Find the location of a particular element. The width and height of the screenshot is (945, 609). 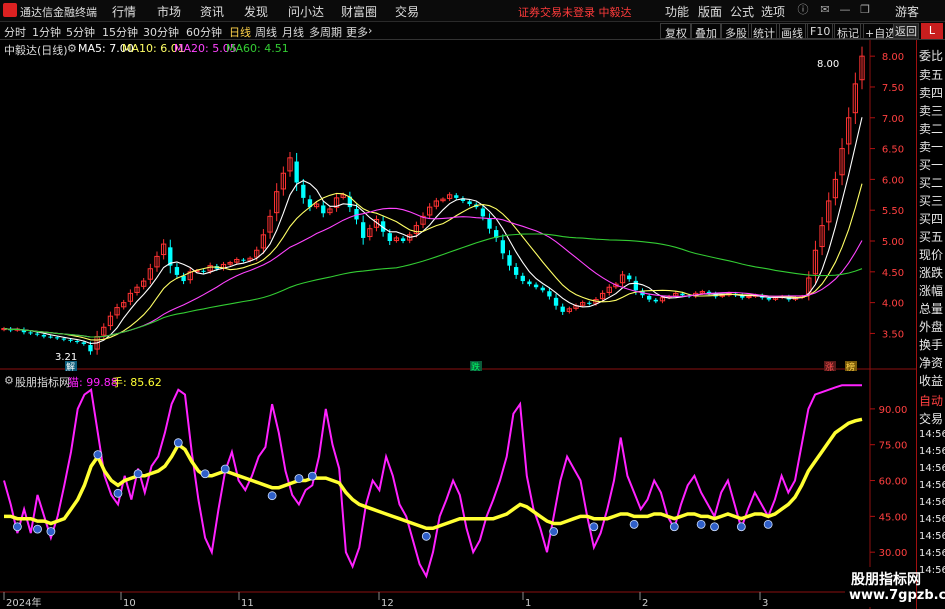

price-tick-label: 6.50 is located at coordinates (893, 150).